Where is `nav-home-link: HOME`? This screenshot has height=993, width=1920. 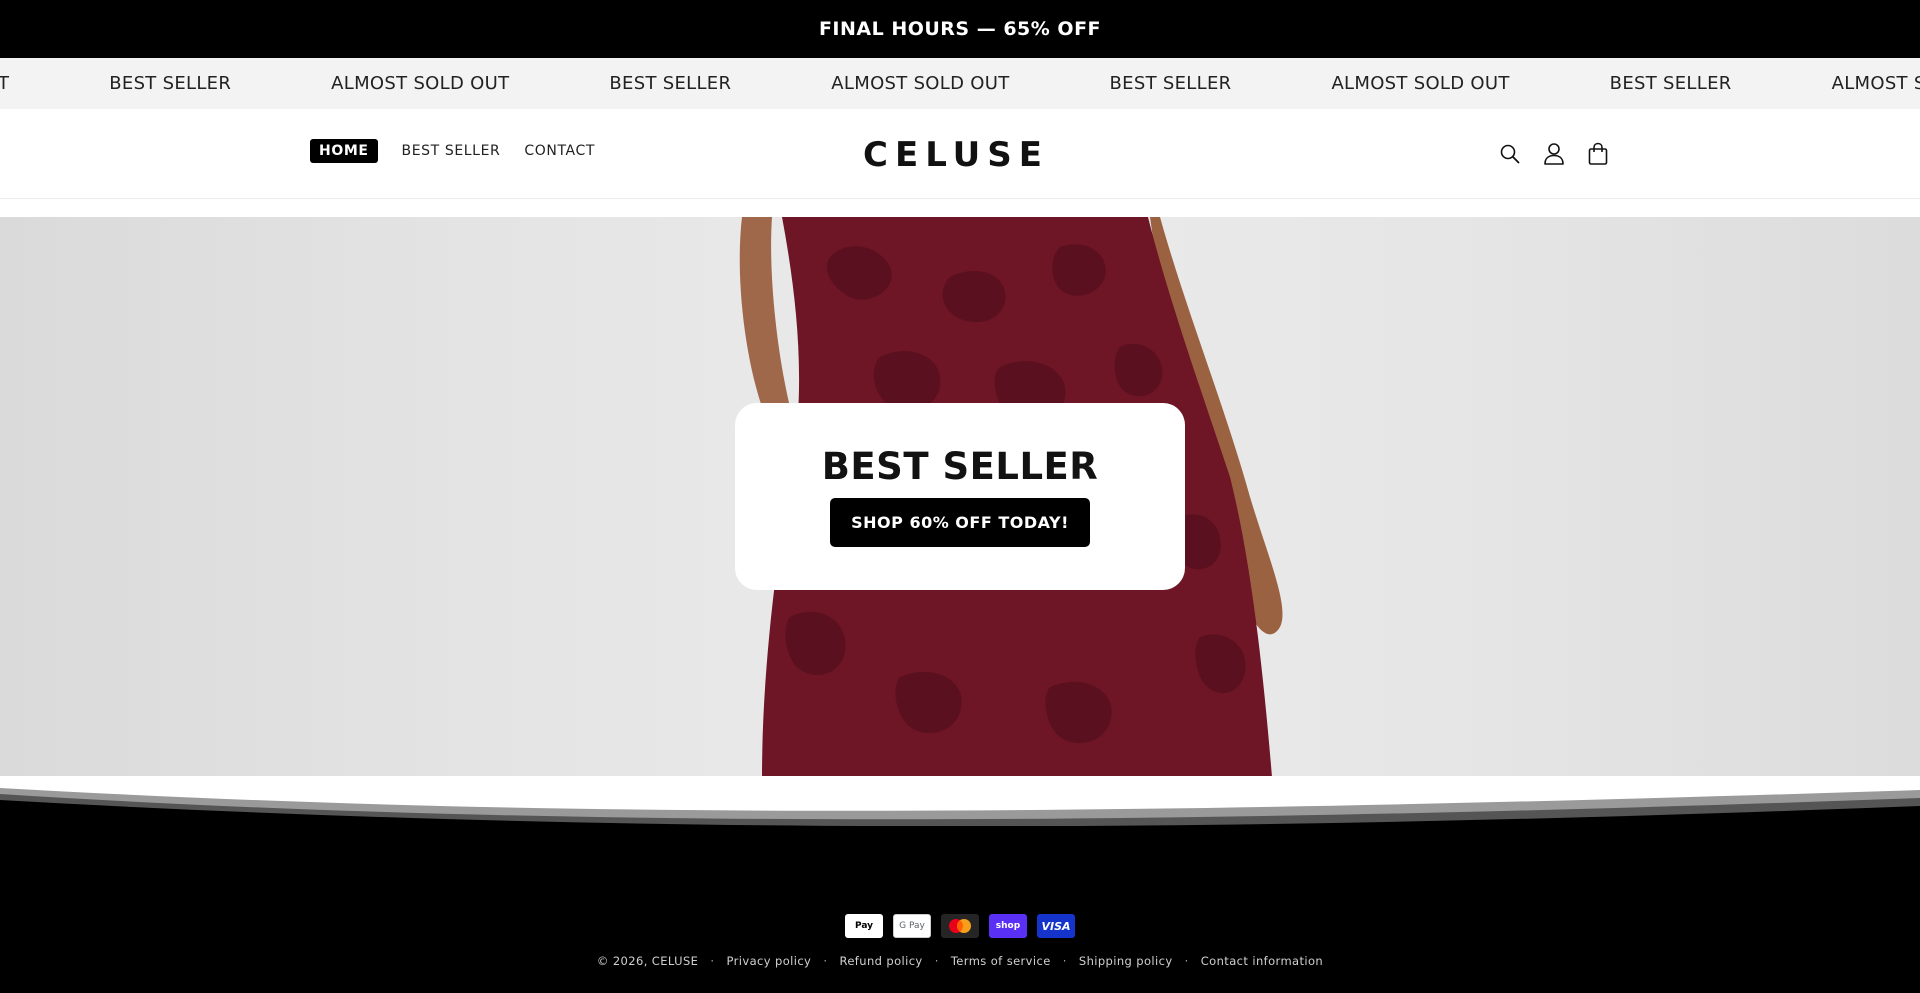 nav-home-link: HOME is located at coordinates (344, 151).